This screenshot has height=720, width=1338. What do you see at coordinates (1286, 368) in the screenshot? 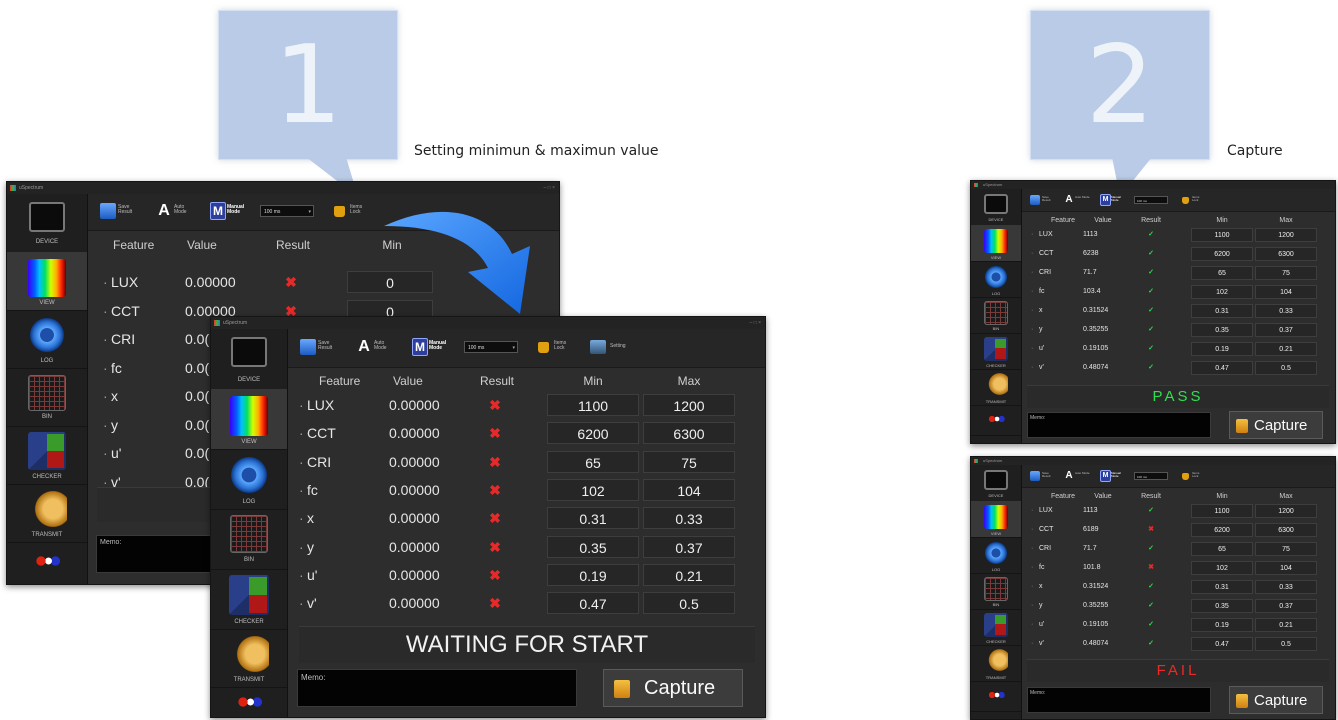
I see `max-input: 0.5` at bounding box center [1286, 368].